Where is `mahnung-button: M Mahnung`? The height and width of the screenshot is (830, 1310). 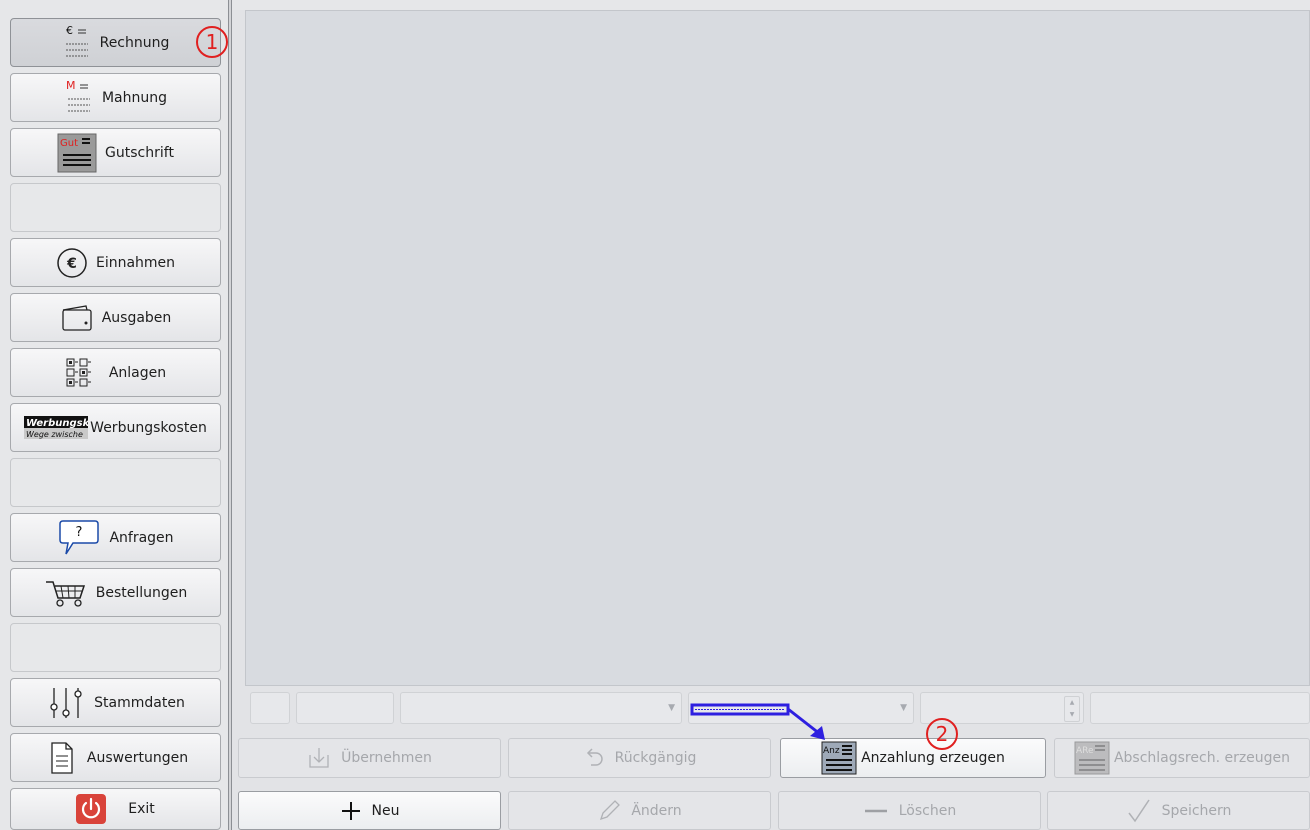
mahnung-button: M Mahnung is located at coordinates (115, 97).